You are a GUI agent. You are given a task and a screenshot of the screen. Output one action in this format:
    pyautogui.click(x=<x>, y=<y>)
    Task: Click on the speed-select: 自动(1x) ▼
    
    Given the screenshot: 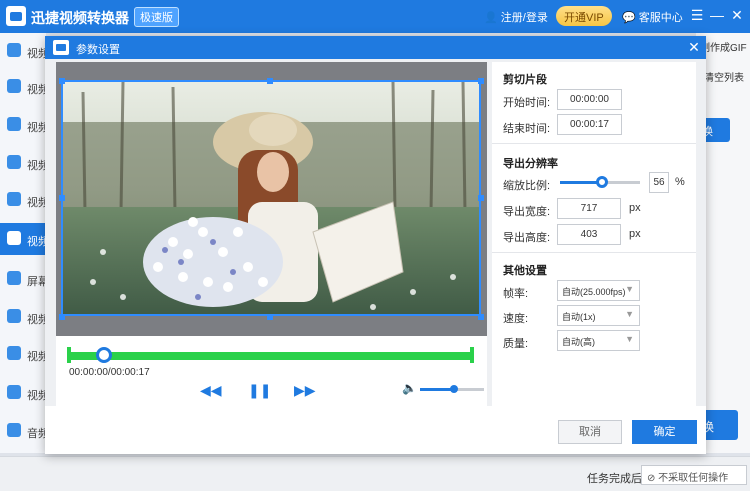 What is the action you would take?
    pyautogui.click(x=598, y=315)
    